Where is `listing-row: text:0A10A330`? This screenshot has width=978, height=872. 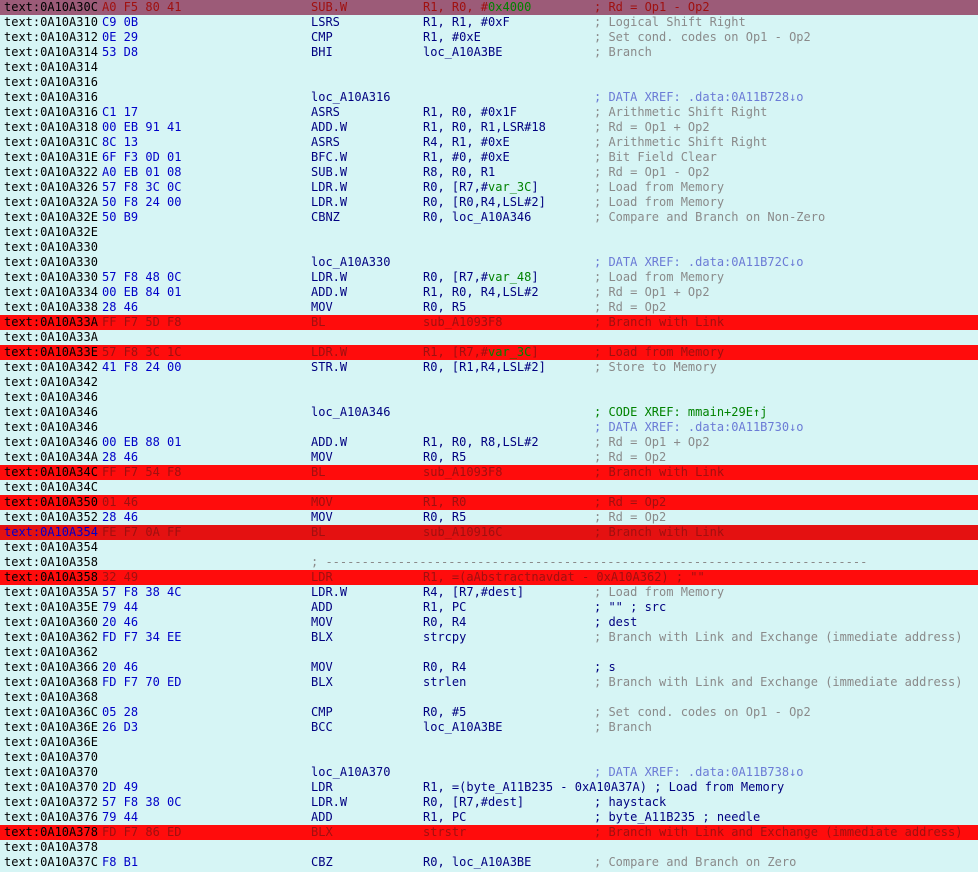
listing-row: text:0A10A330 is located at coordinates (489, 247).